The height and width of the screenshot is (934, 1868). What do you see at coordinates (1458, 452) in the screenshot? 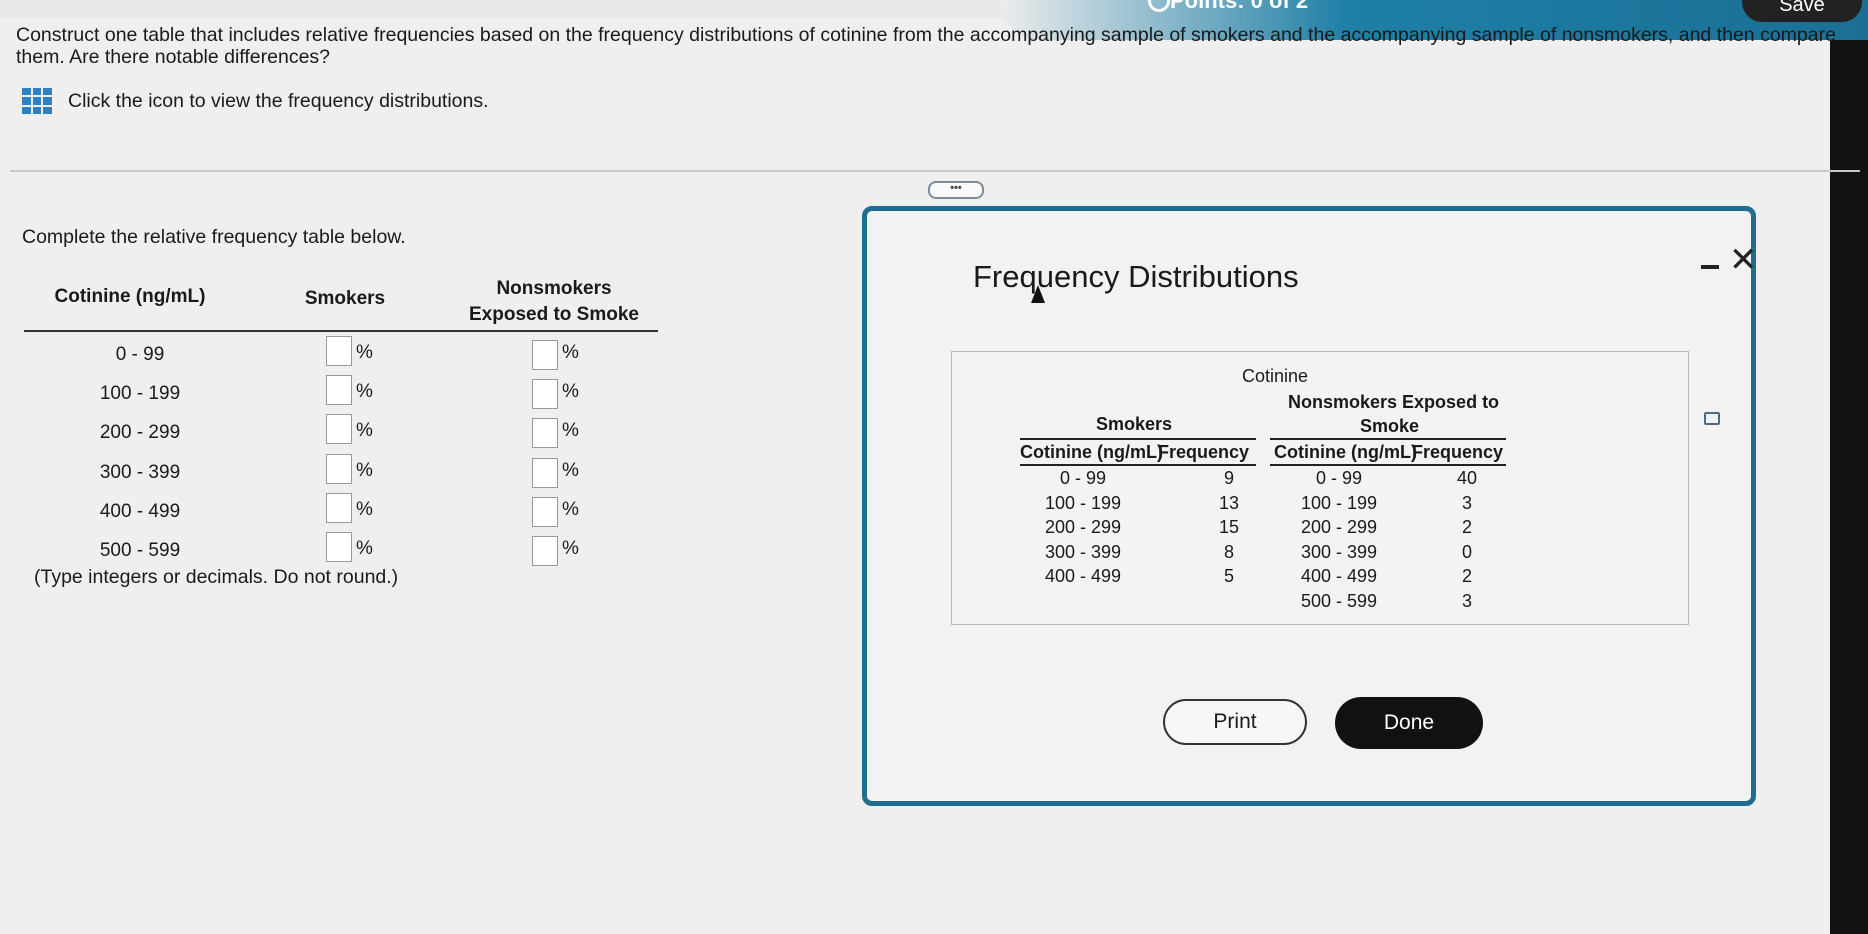
I see `nonsmokers-col-frequency: Frequency` at bounding box center [1458, 452].